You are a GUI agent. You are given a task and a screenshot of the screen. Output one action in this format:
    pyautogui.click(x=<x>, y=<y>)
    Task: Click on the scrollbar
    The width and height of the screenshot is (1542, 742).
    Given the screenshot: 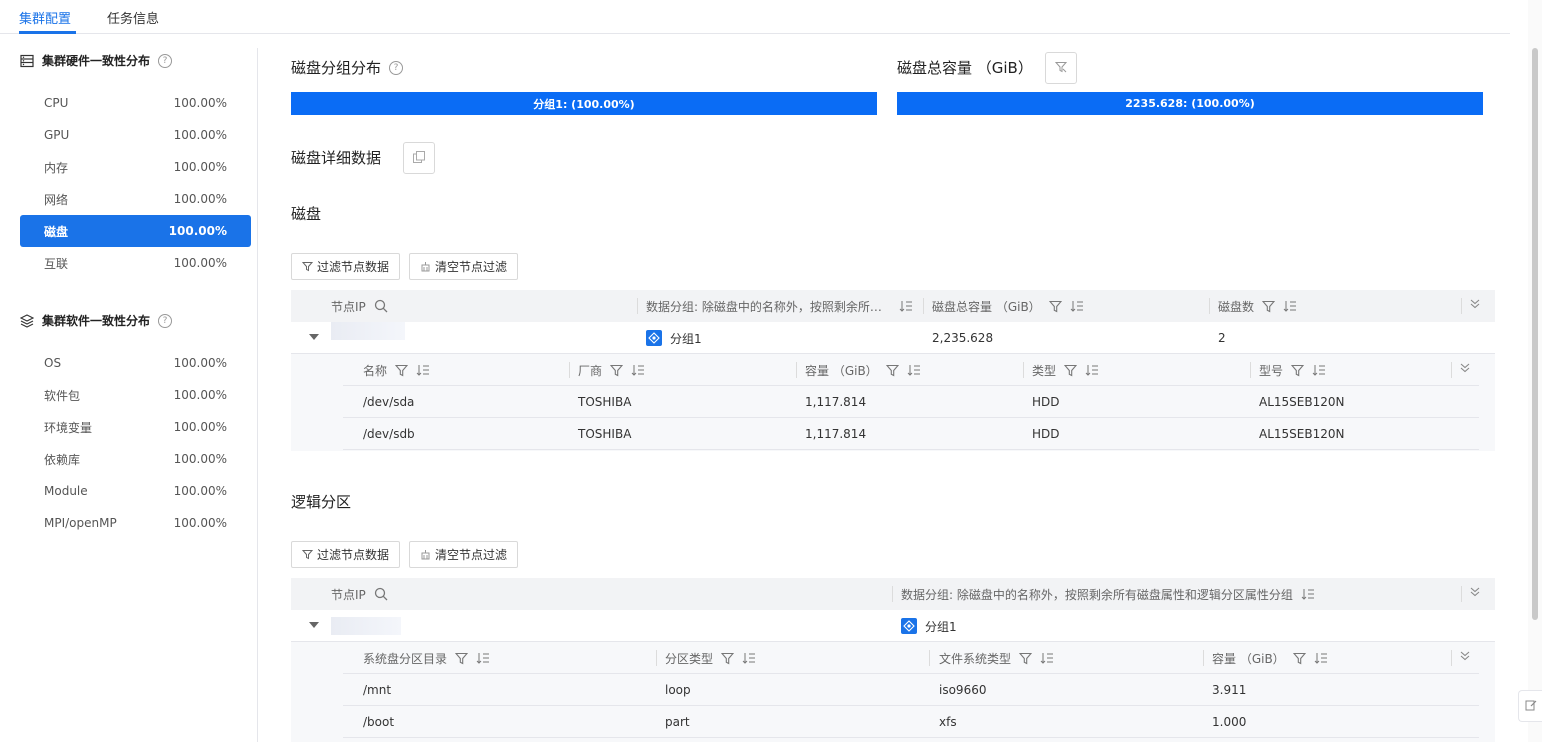 What is the action you would take?
    pyautogui.click(x=1535, y=371)
    